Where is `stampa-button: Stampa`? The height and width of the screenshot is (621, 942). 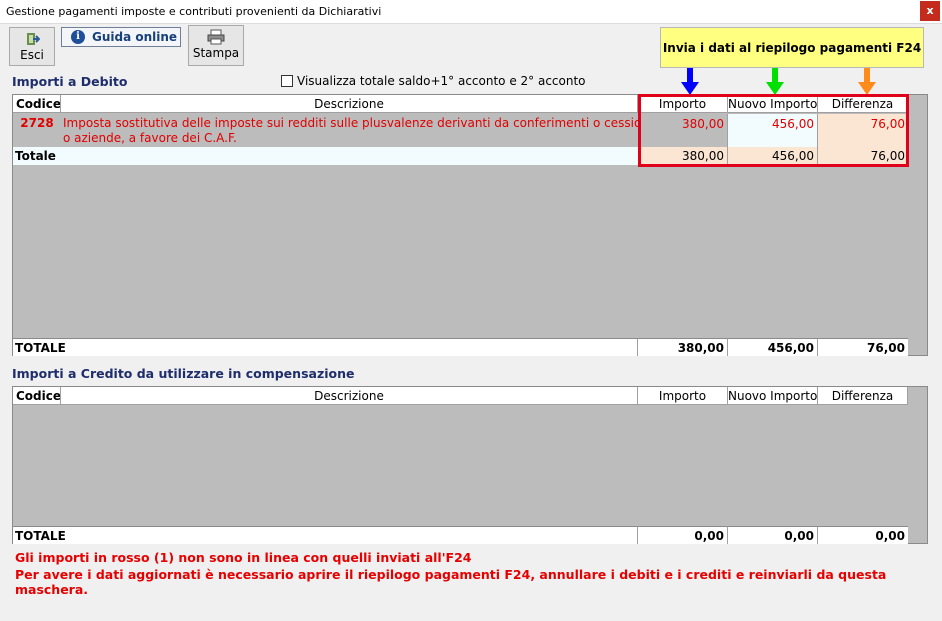 stampa-button: Stampa is located at coordinates (216, 45).